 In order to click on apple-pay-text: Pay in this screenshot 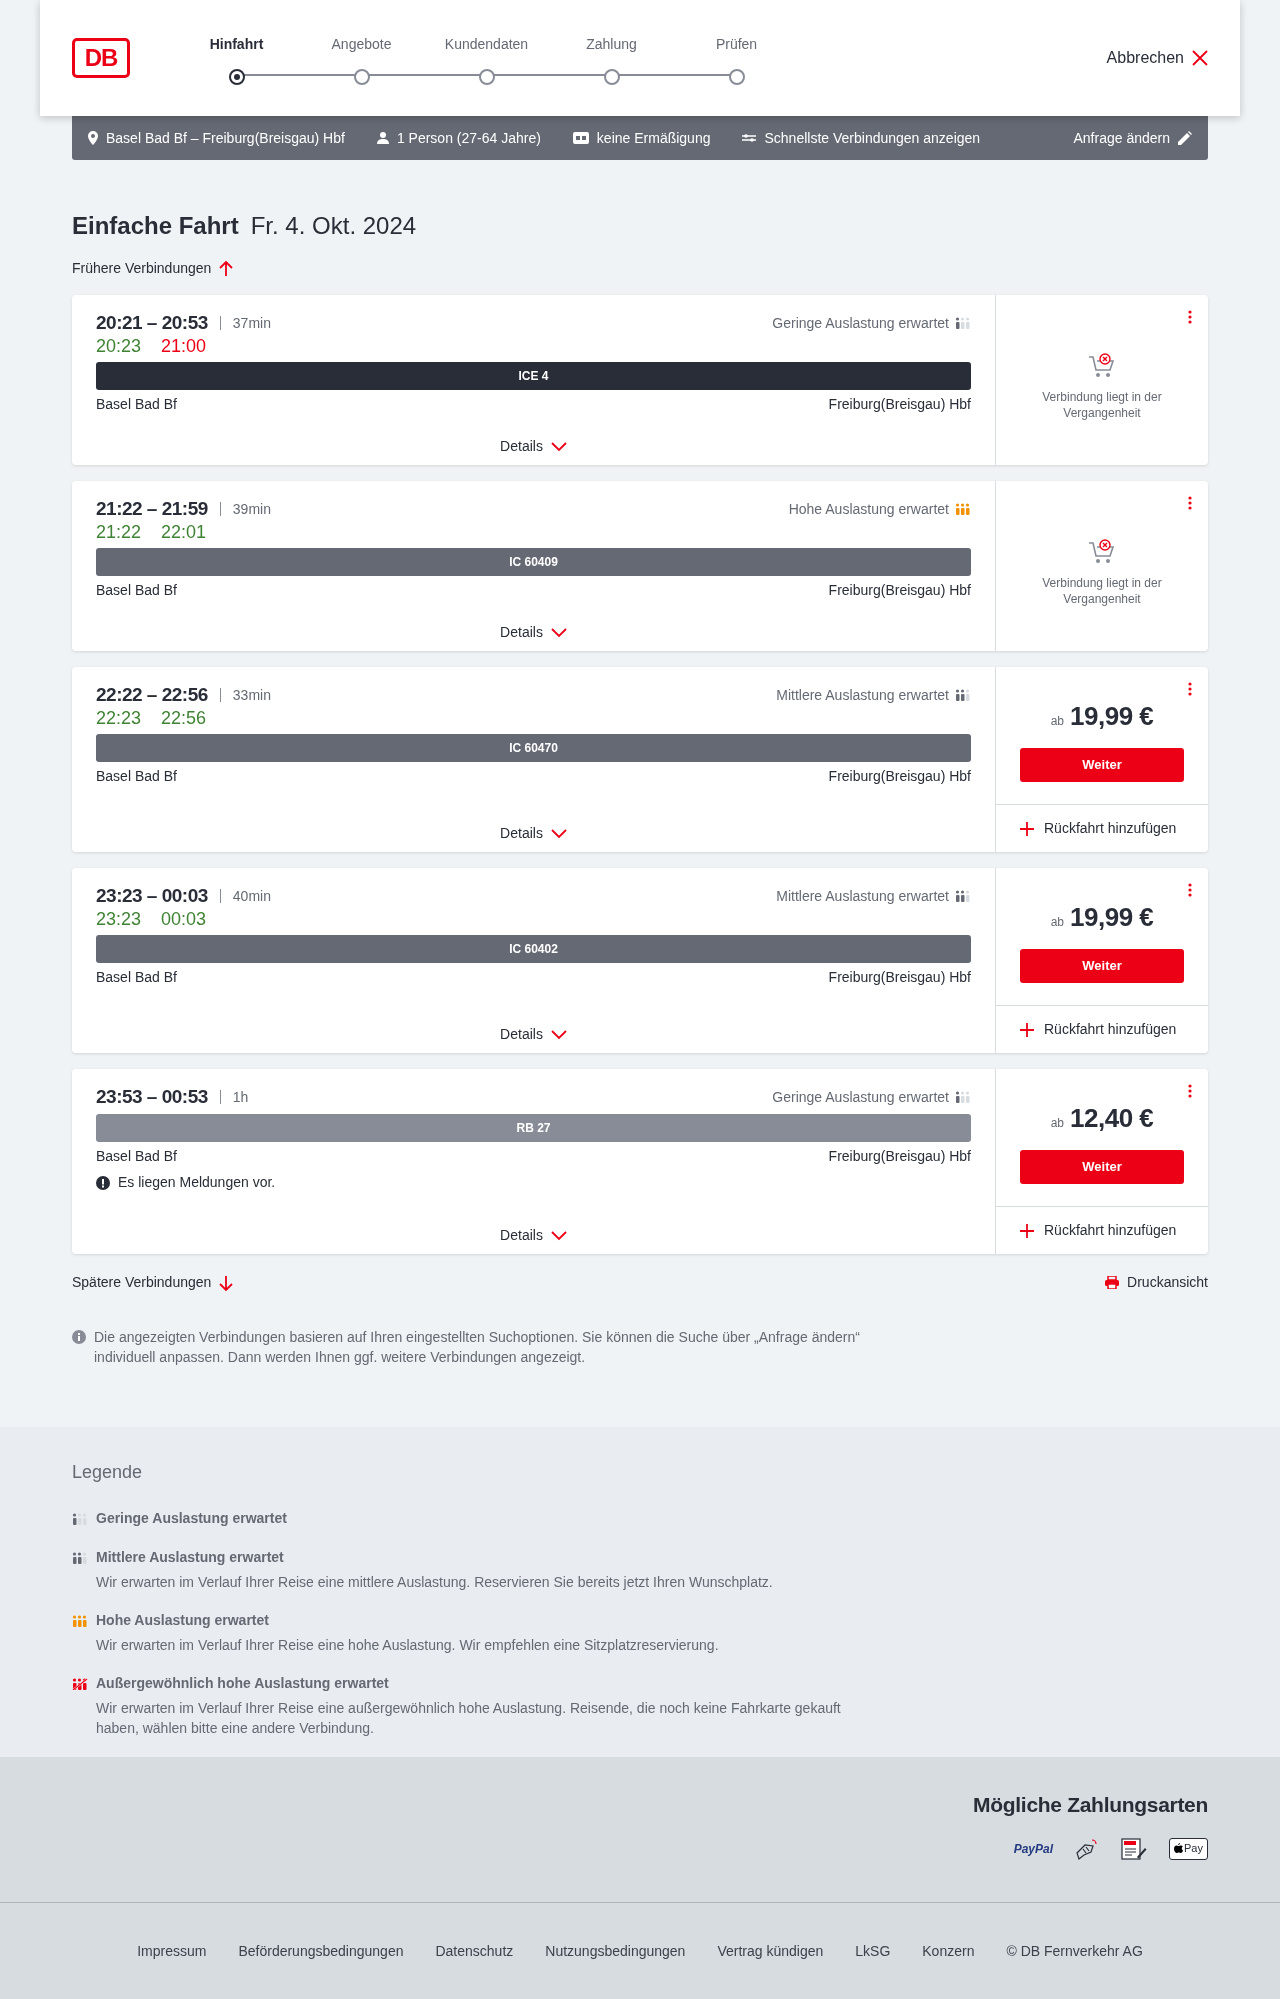, I will do `click(1193, 1849)`.